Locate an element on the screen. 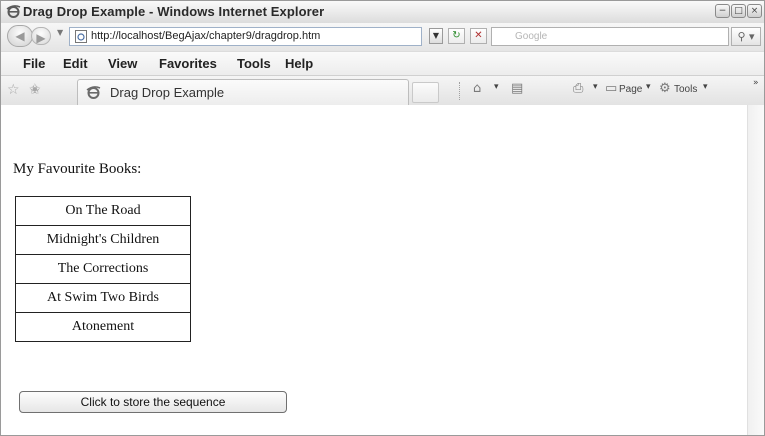 This screenshot has width=765, height=436. page-menu-icon: ▭ is located at coordinates (611, 88).